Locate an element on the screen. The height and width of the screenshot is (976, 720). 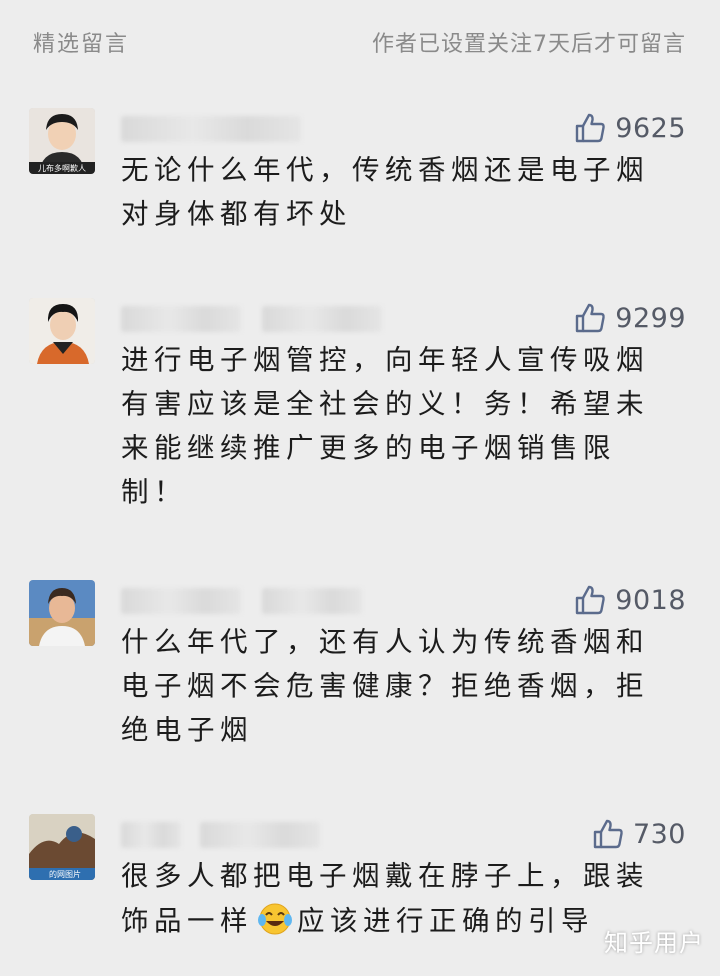
avatar: 儿布多啊歉人 is located at coordinates (62, 141).